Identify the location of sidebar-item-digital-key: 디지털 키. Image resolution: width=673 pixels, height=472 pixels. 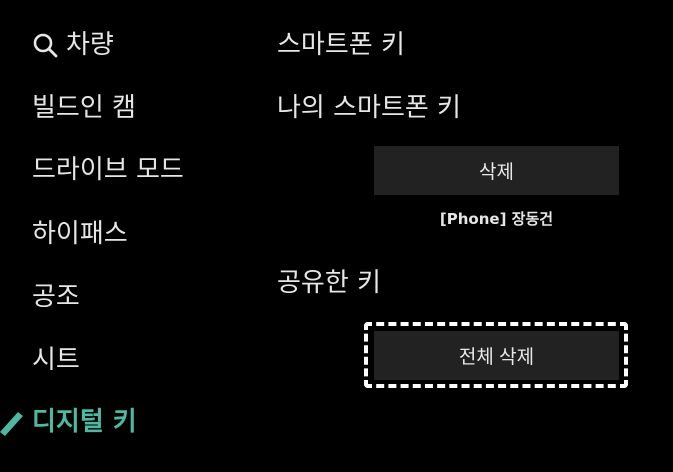
(84, 422).